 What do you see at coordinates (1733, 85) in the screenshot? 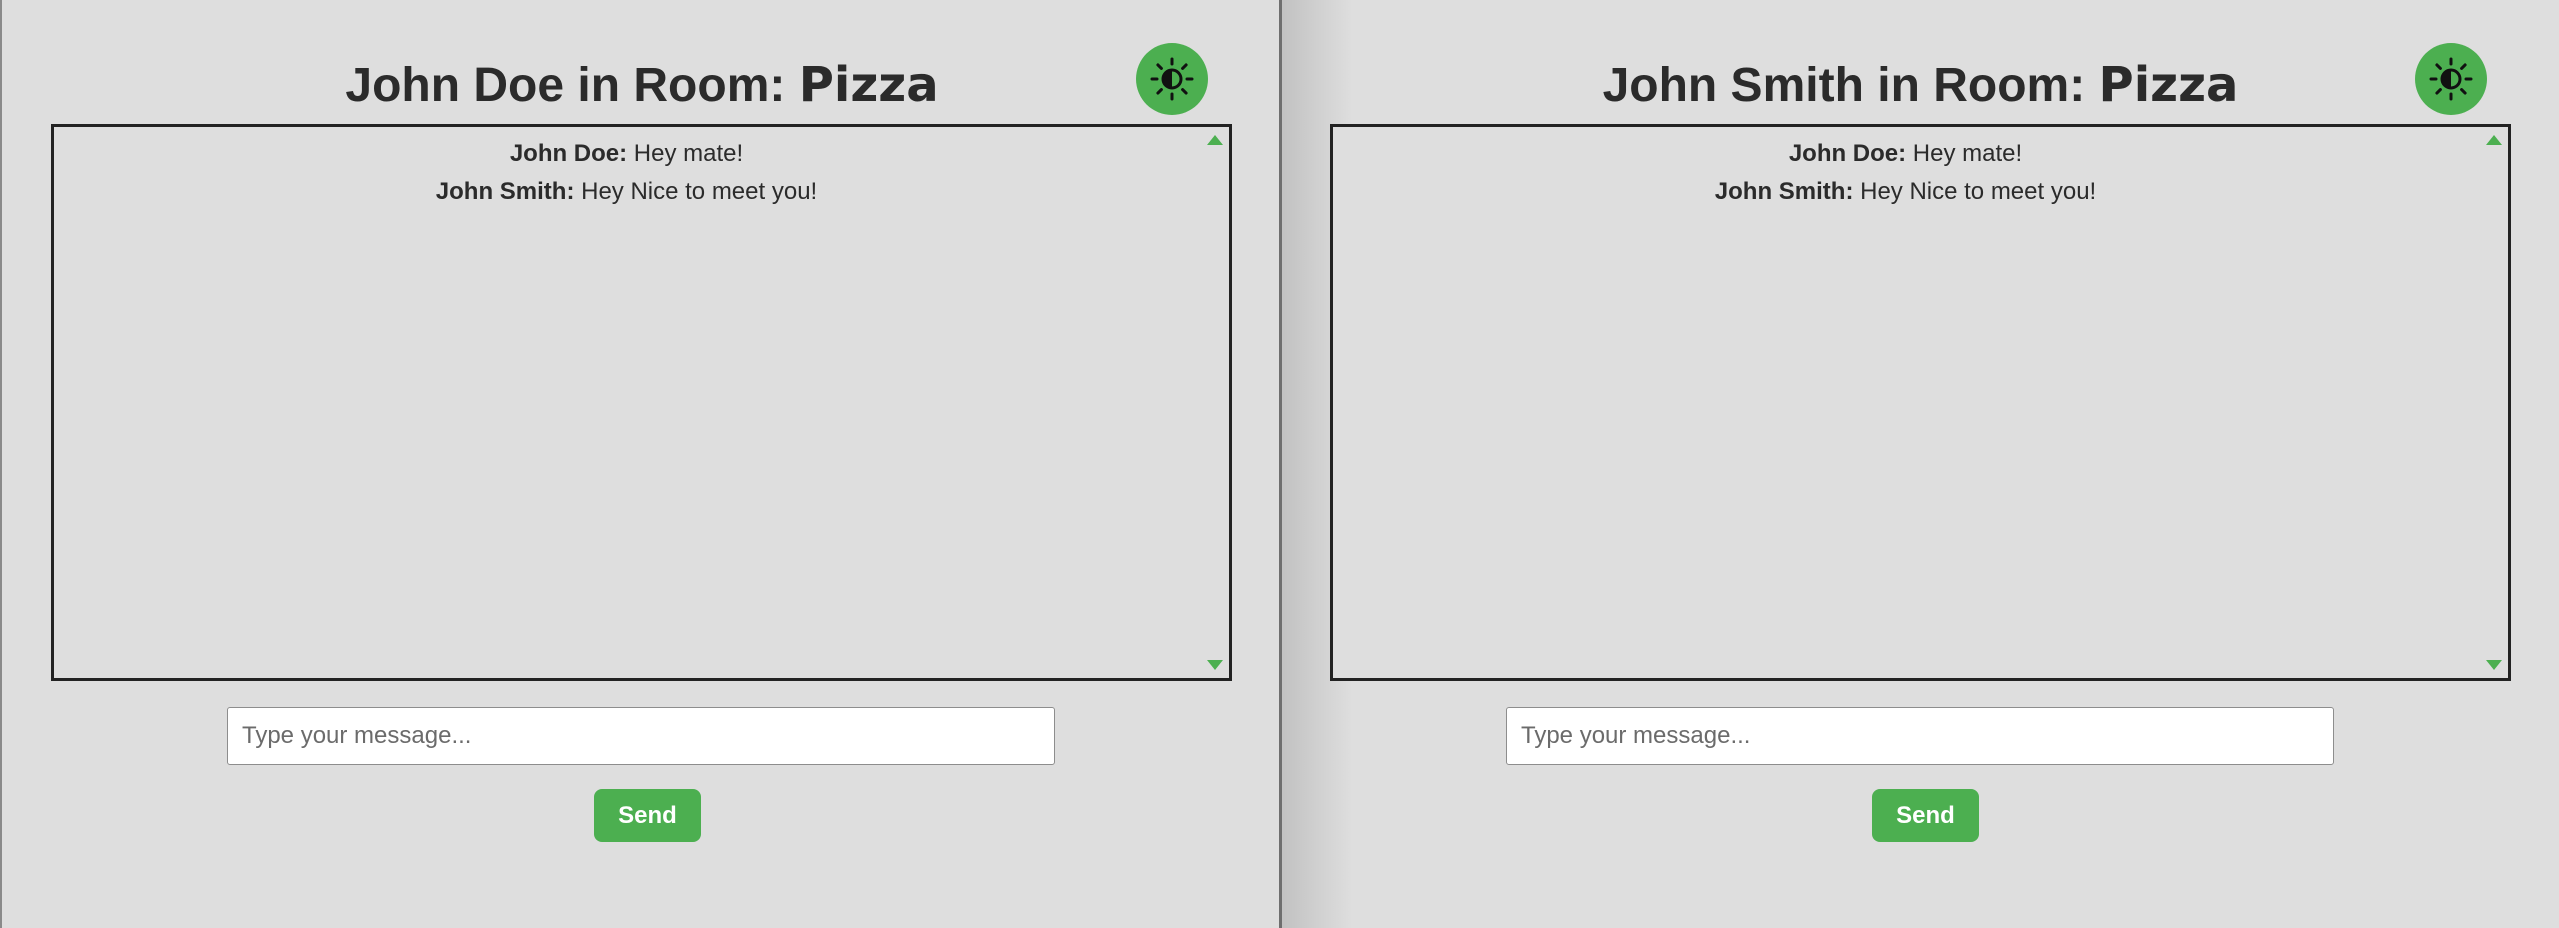
I see `user-name: John Smith` at bounding box center [1733, 85].